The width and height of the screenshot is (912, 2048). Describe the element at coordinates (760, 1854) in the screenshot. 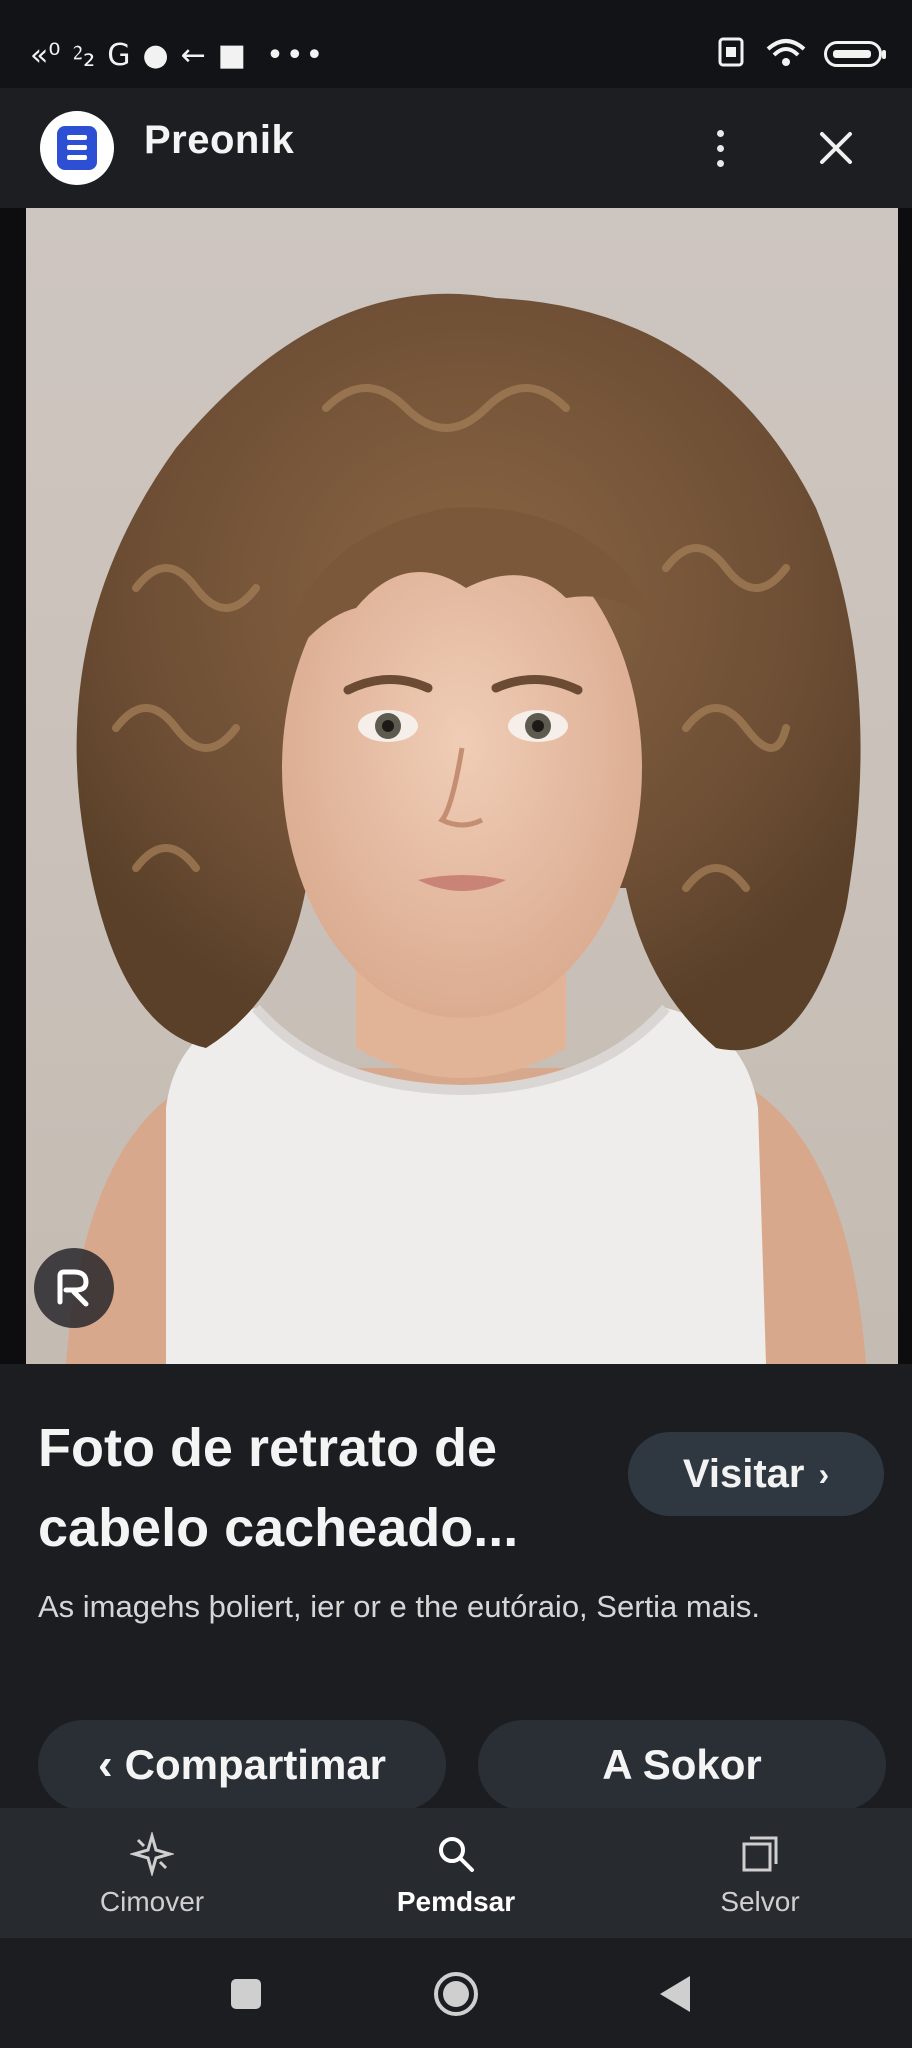

I see `collections-icon` at that location.